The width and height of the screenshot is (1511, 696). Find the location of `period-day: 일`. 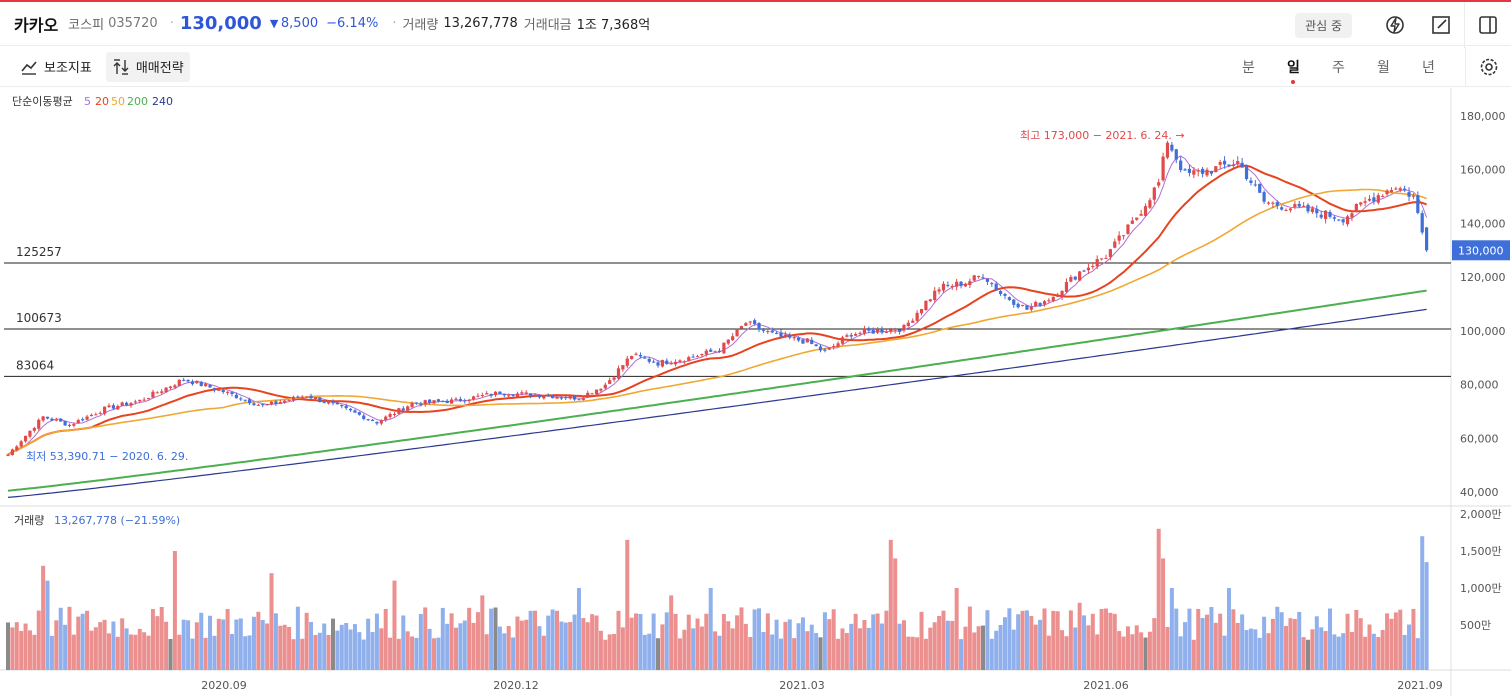

period-day: 일 is located at coordinates (1293, 70).